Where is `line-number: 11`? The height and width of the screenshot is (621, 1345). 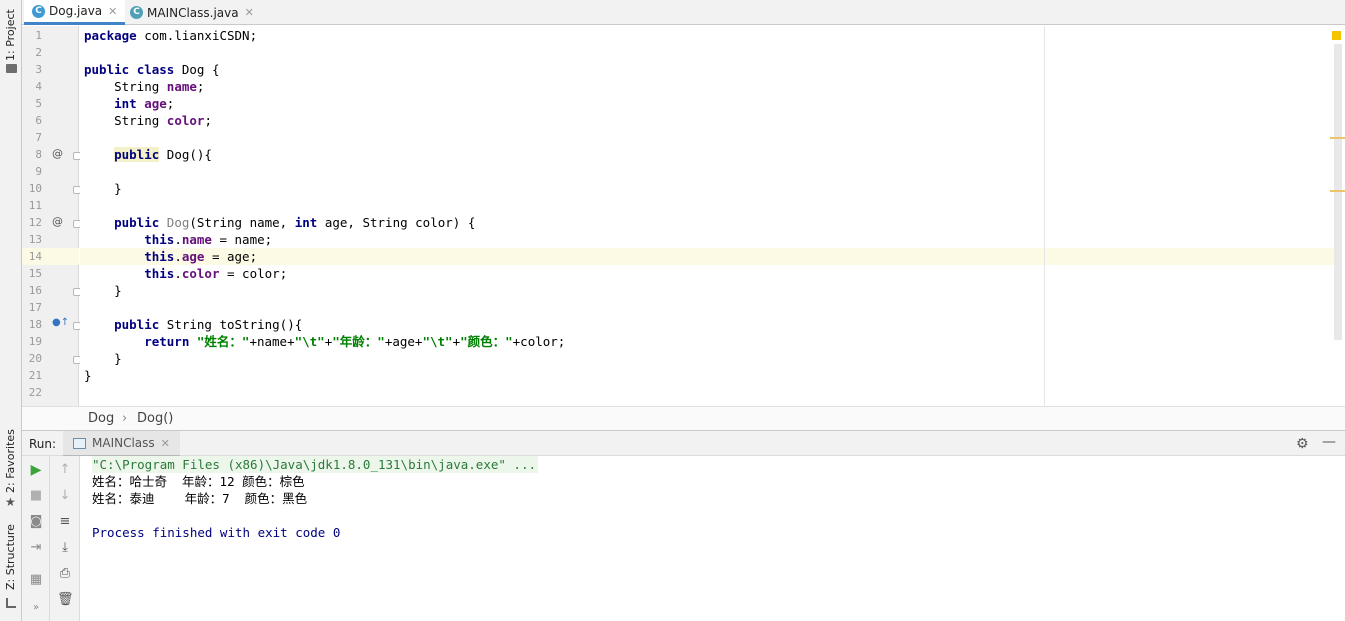 line-number: 11 is located at coordinates (35, 205).